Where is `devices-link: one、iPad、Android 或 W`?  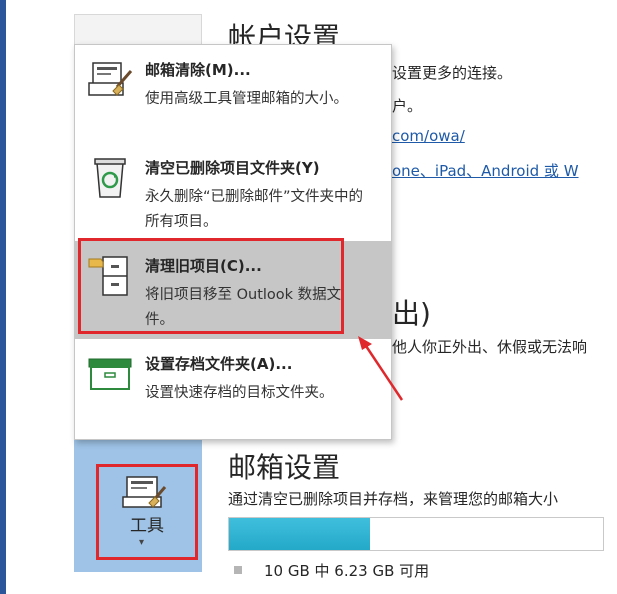
devices-link: one、iPad、Android 或 W is located at coordinates (485, 170).